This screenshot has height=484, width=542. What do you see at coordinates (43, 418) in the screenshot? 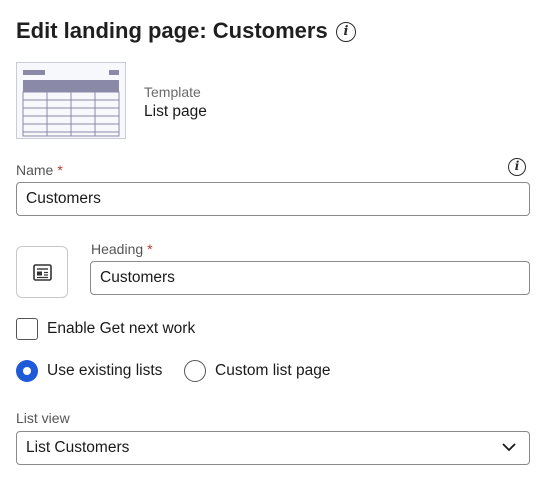
I see `list-view-label: List view` at bounding box center [43, 418].